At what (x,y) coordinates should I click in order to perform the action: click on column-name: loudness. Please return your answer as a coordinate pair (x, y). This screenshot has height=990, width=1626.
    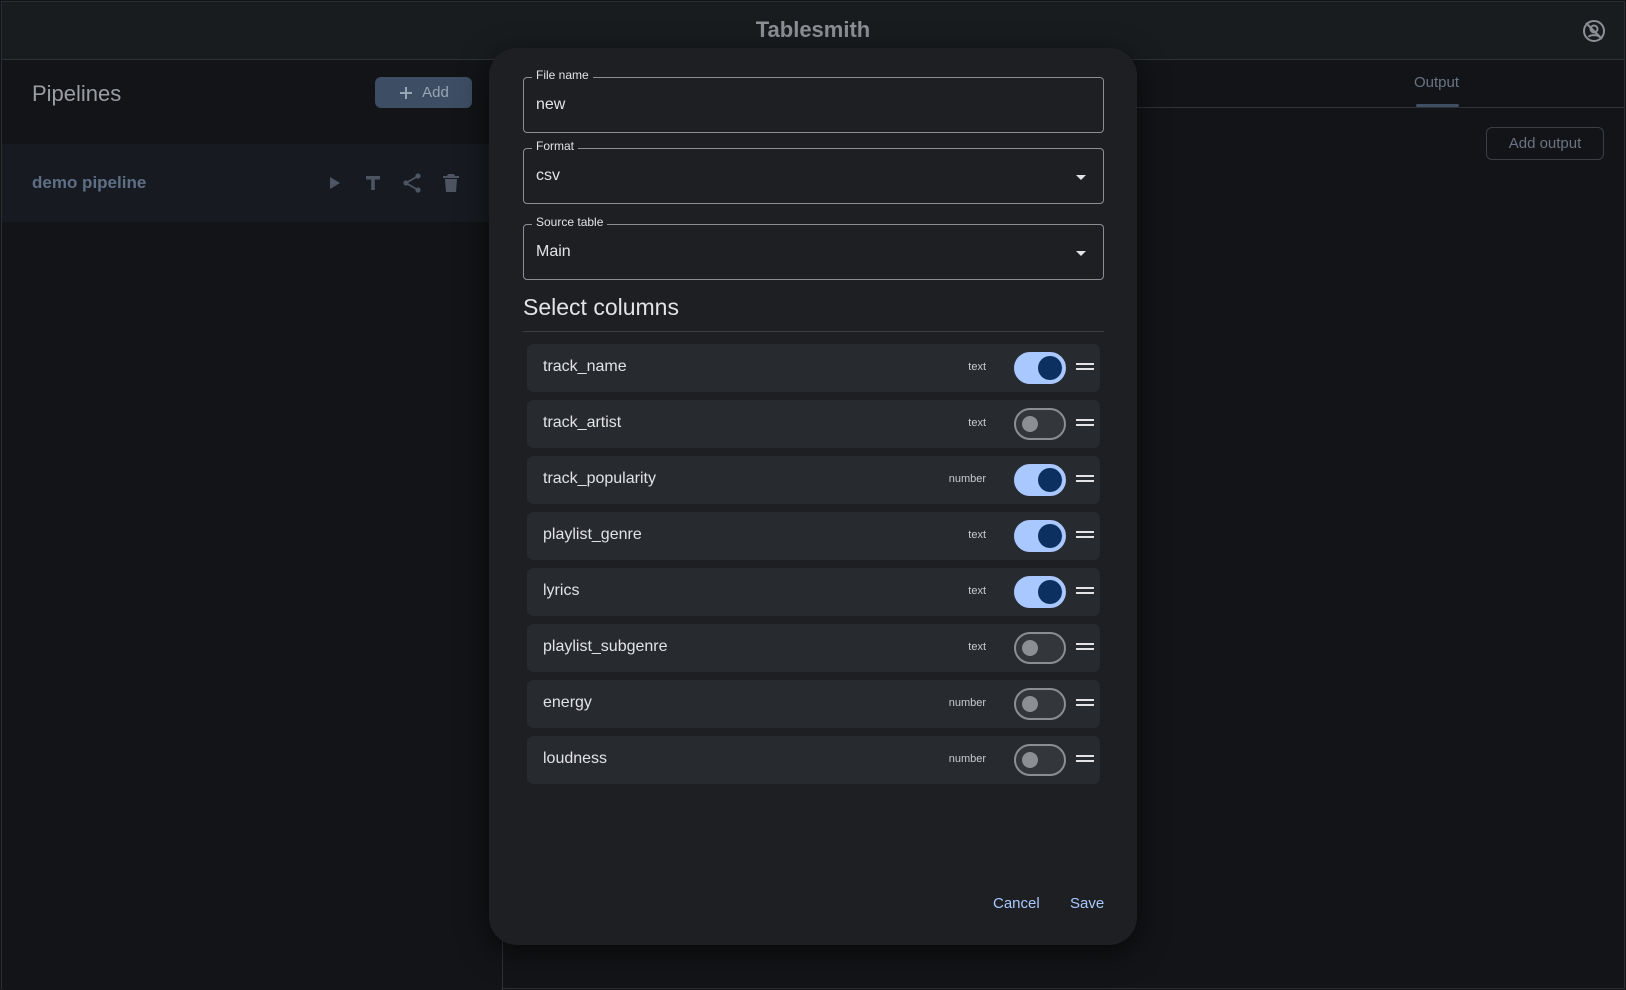
    Looking at the image, I should click on (575, 758).